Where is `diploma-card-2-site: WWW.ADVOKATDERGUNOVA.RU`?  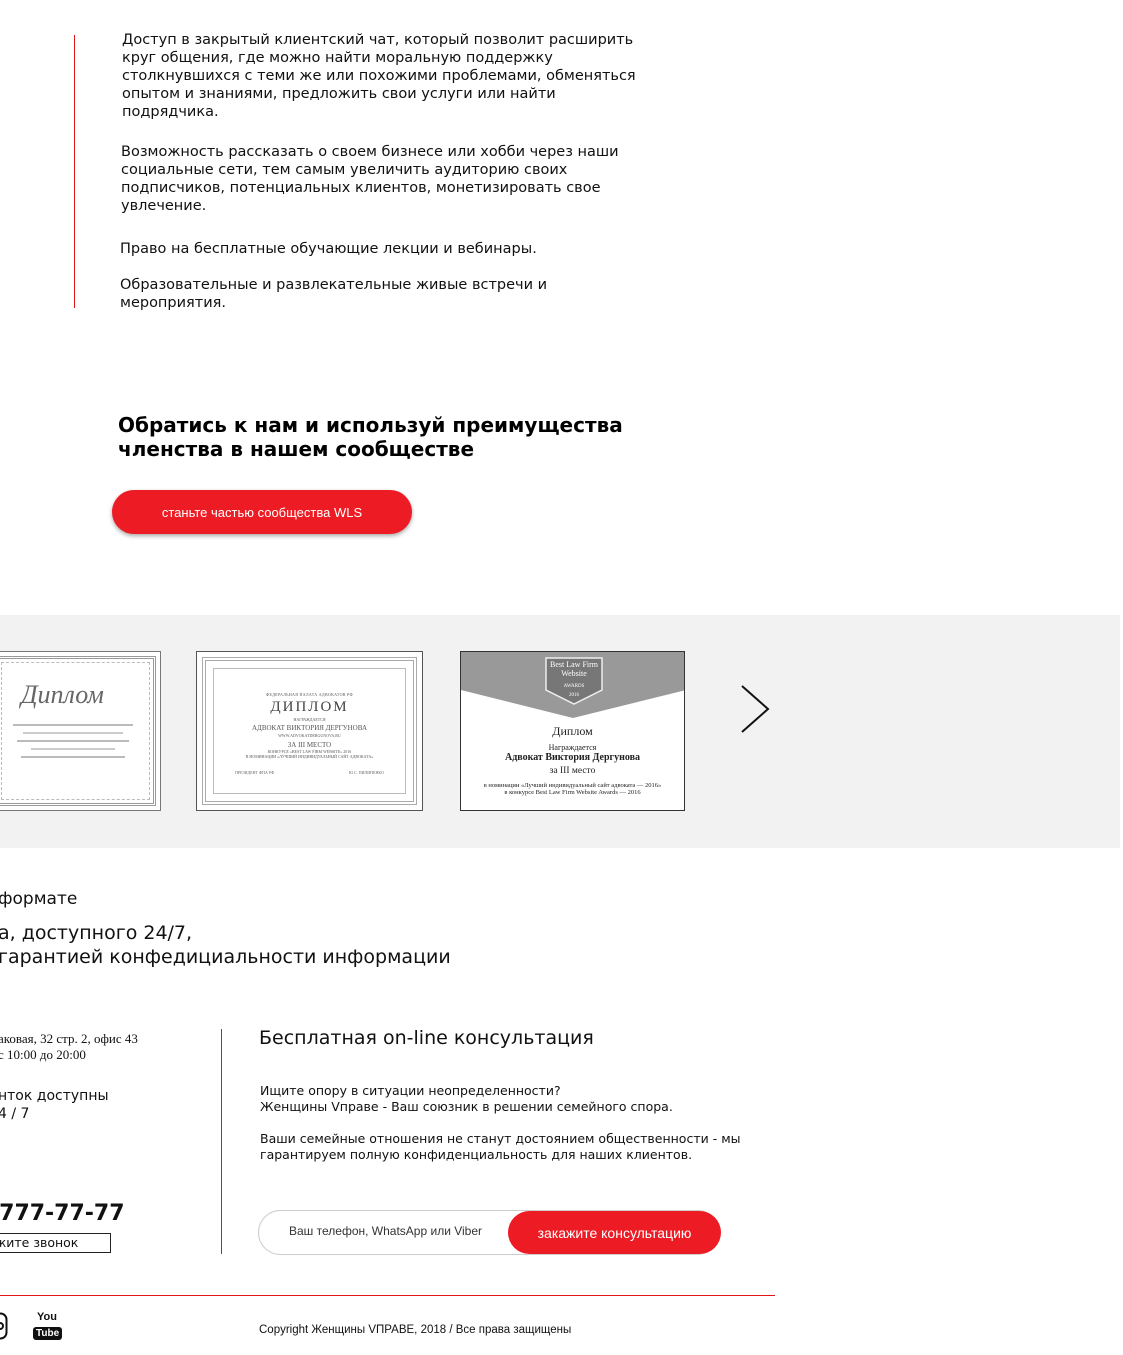
diploma-card-2-site: WWW.ADVOKATDERGUNOVA.RU is located at coordinates (309, 735).